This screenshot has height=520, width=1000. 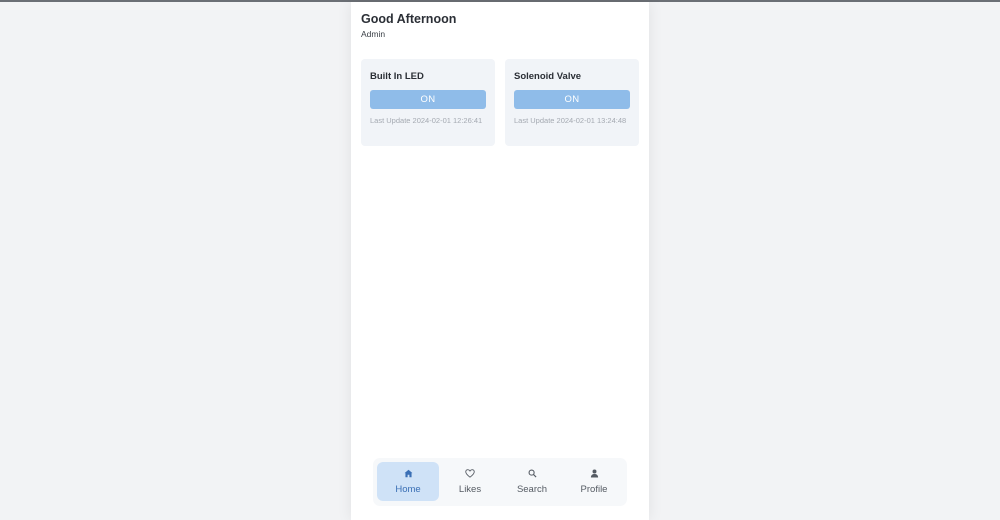 I want to click on bottom-navigation: Home Likes Search Profile, so click(x=500, y=482).